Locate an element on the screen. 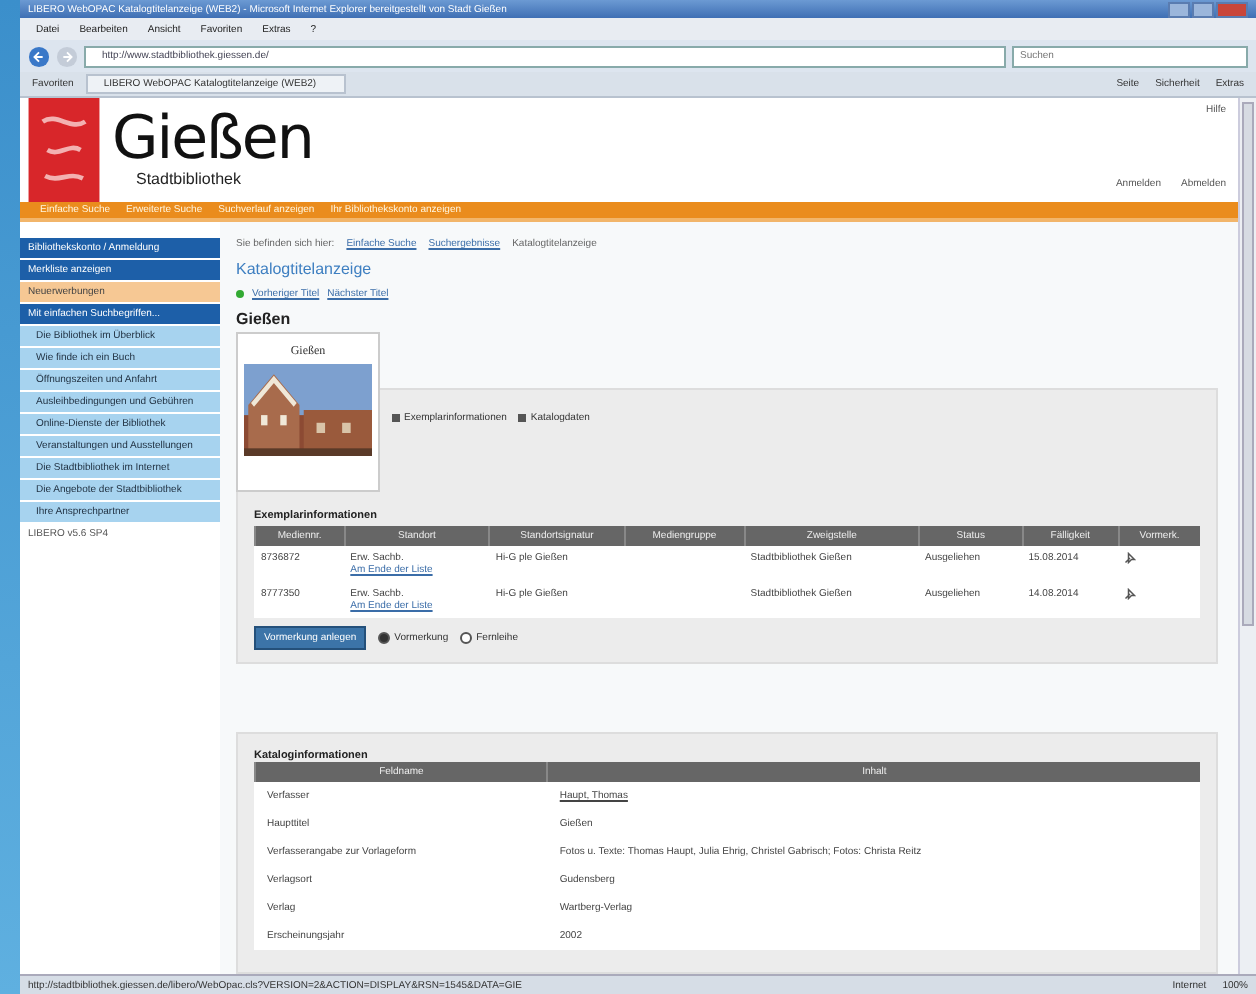  logo-subtitle: Stadtbibliothek is located at coordinates (188, 179).